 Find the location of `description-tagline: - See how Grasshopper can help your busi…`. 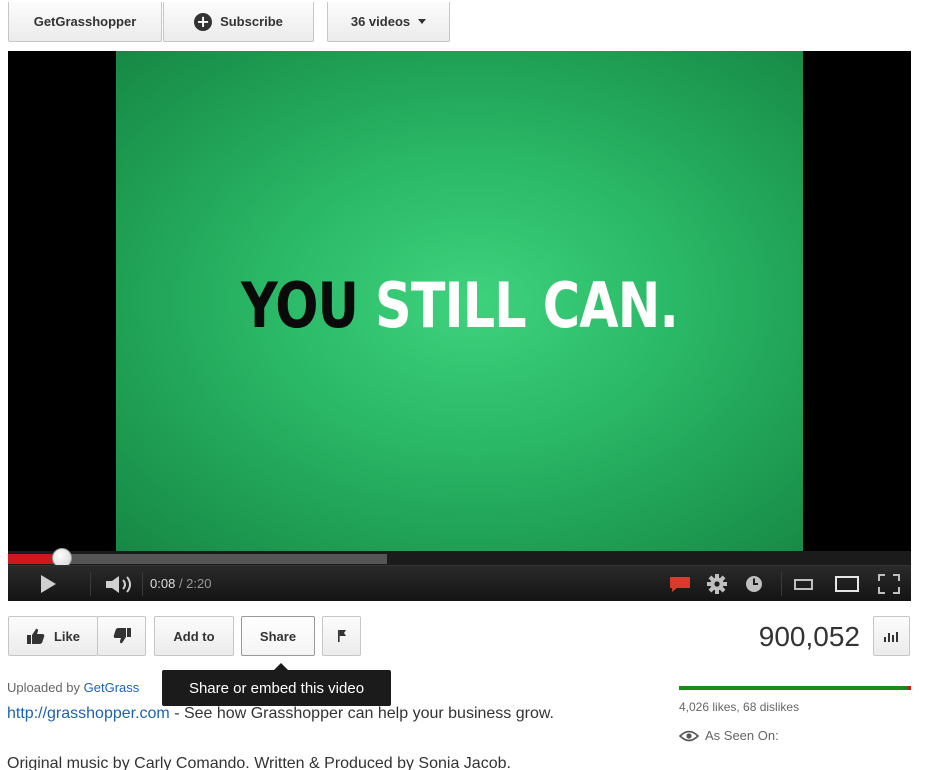

description-tagline: - See how Grasshopper can help your busi… is located at coordinates (361, 713).